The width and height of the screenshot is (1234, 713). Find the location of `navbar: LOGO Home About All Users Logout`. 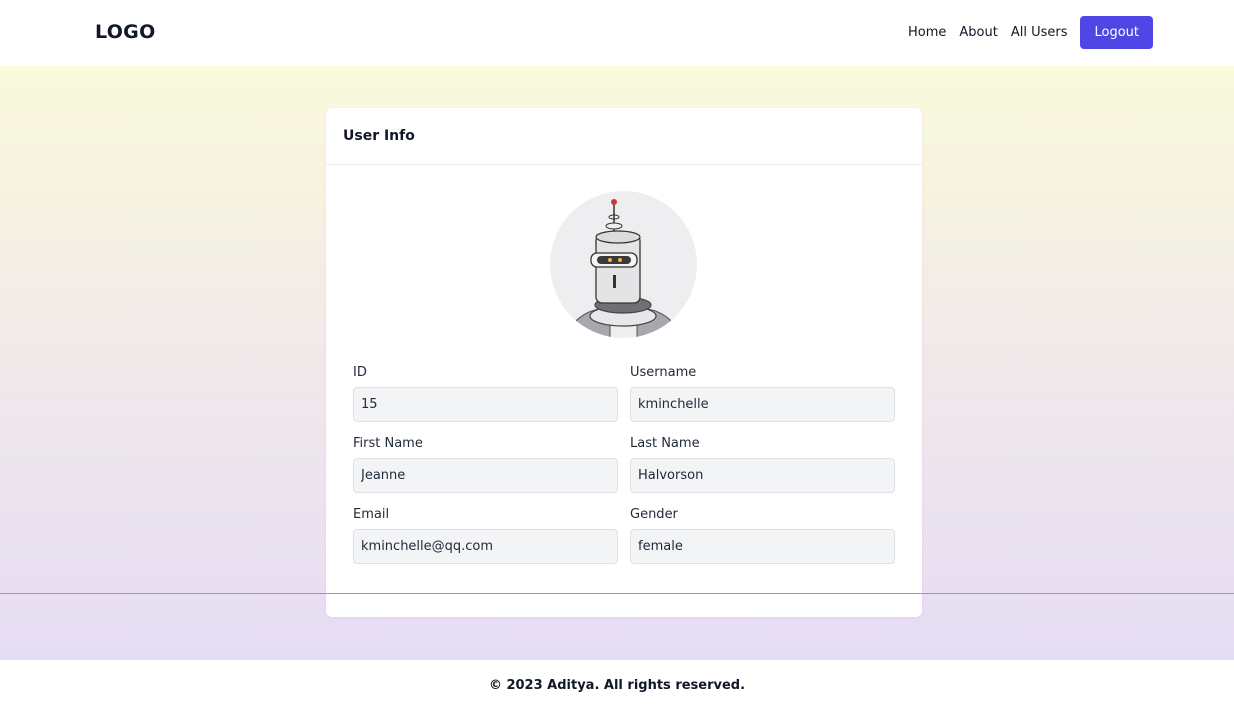

navbar: LOGO Home About All Users Logout is located at coordinates (617, 33).